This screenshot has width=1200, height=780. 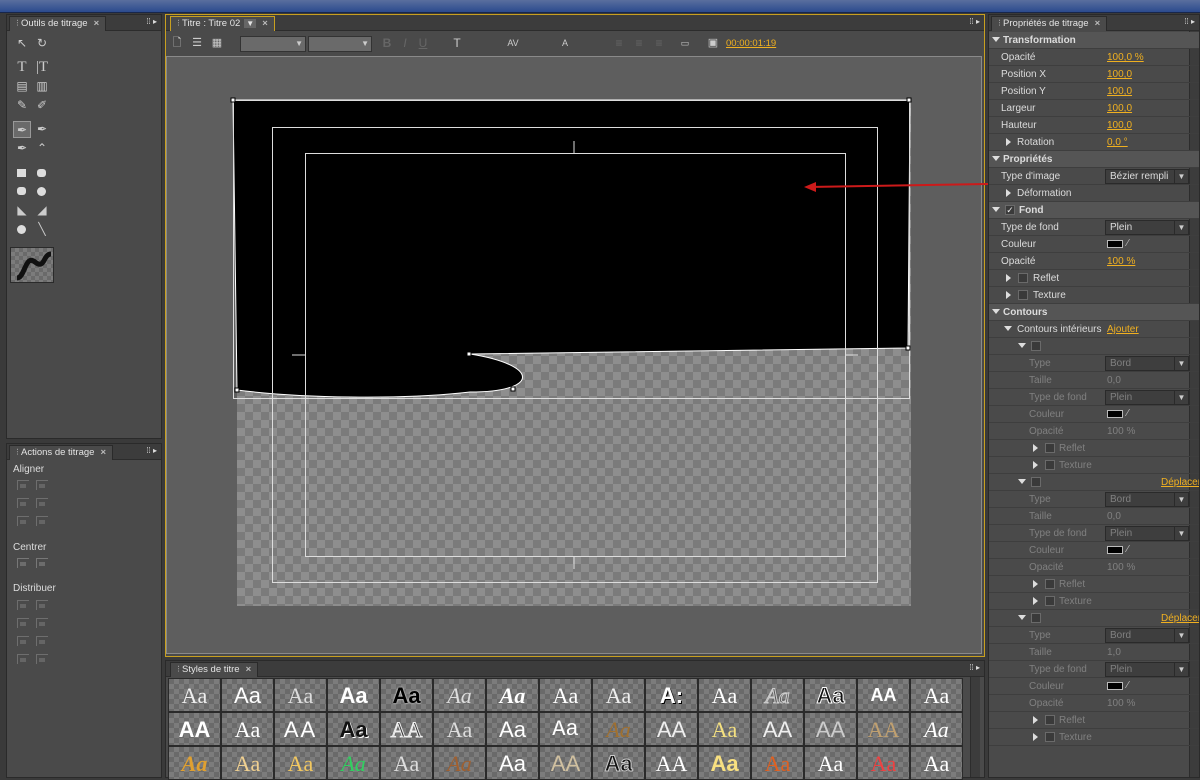 What do you see at coordinates (22, 191) in the screenshot?
I see `rounded-rectangle-tool-icon` at bounding box center [22, 191].